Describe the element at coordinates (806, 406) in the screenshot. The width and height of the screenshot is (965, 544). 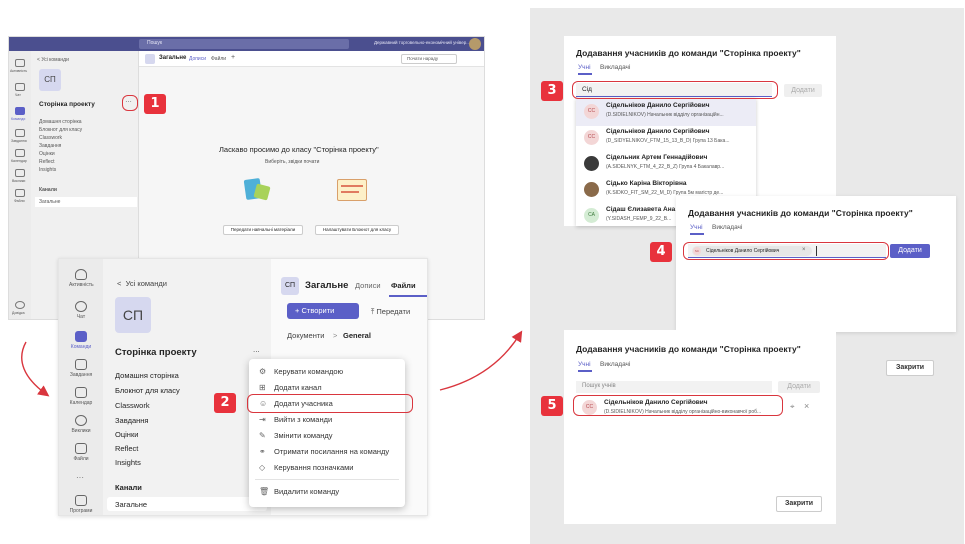
I see `remove-member-icon: ×` at that location.